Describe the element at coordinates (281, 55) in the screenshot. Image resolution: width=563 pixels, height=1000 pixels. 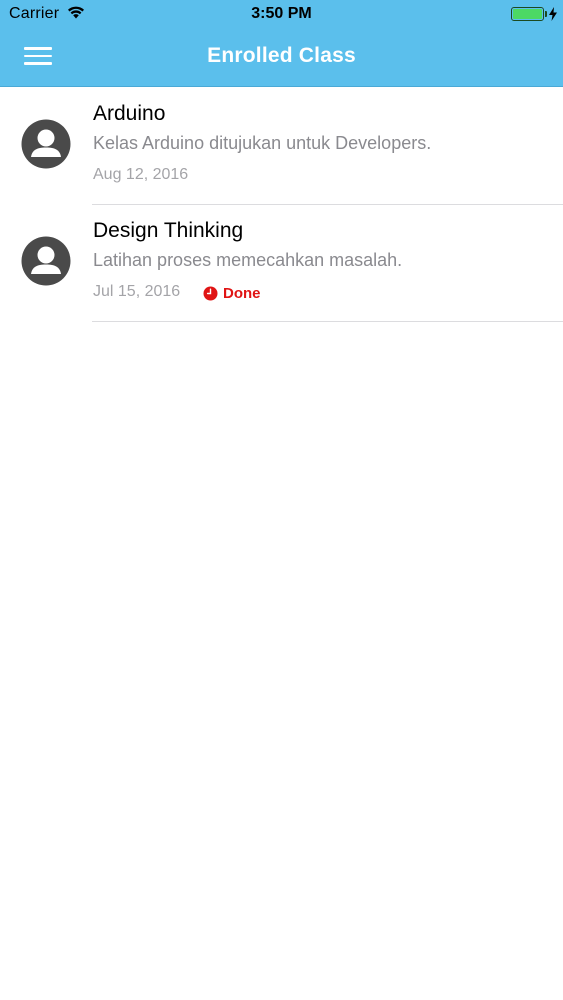
I see `page-title: Enrolled Class` at that location.